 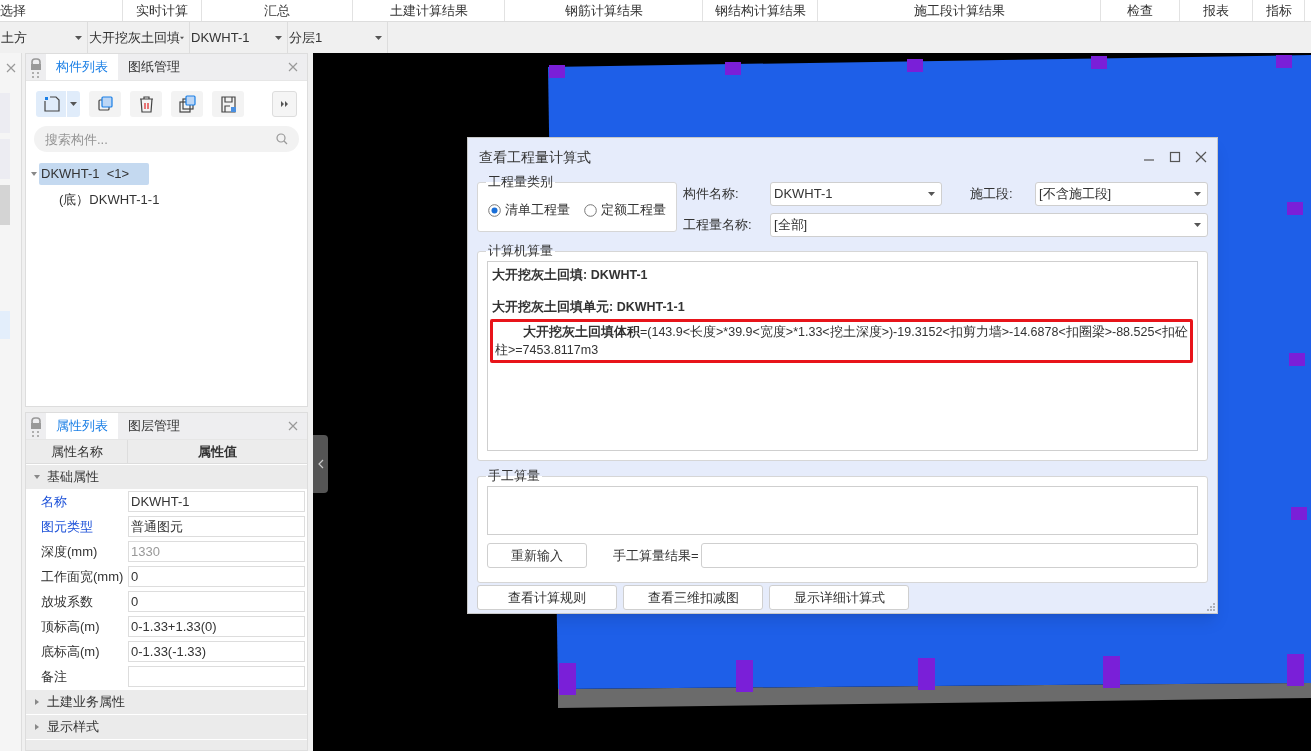 What do you see at coordinates (58, 104) in the screenshot?
I see `new-component-button` at bounding box center [58, 104].